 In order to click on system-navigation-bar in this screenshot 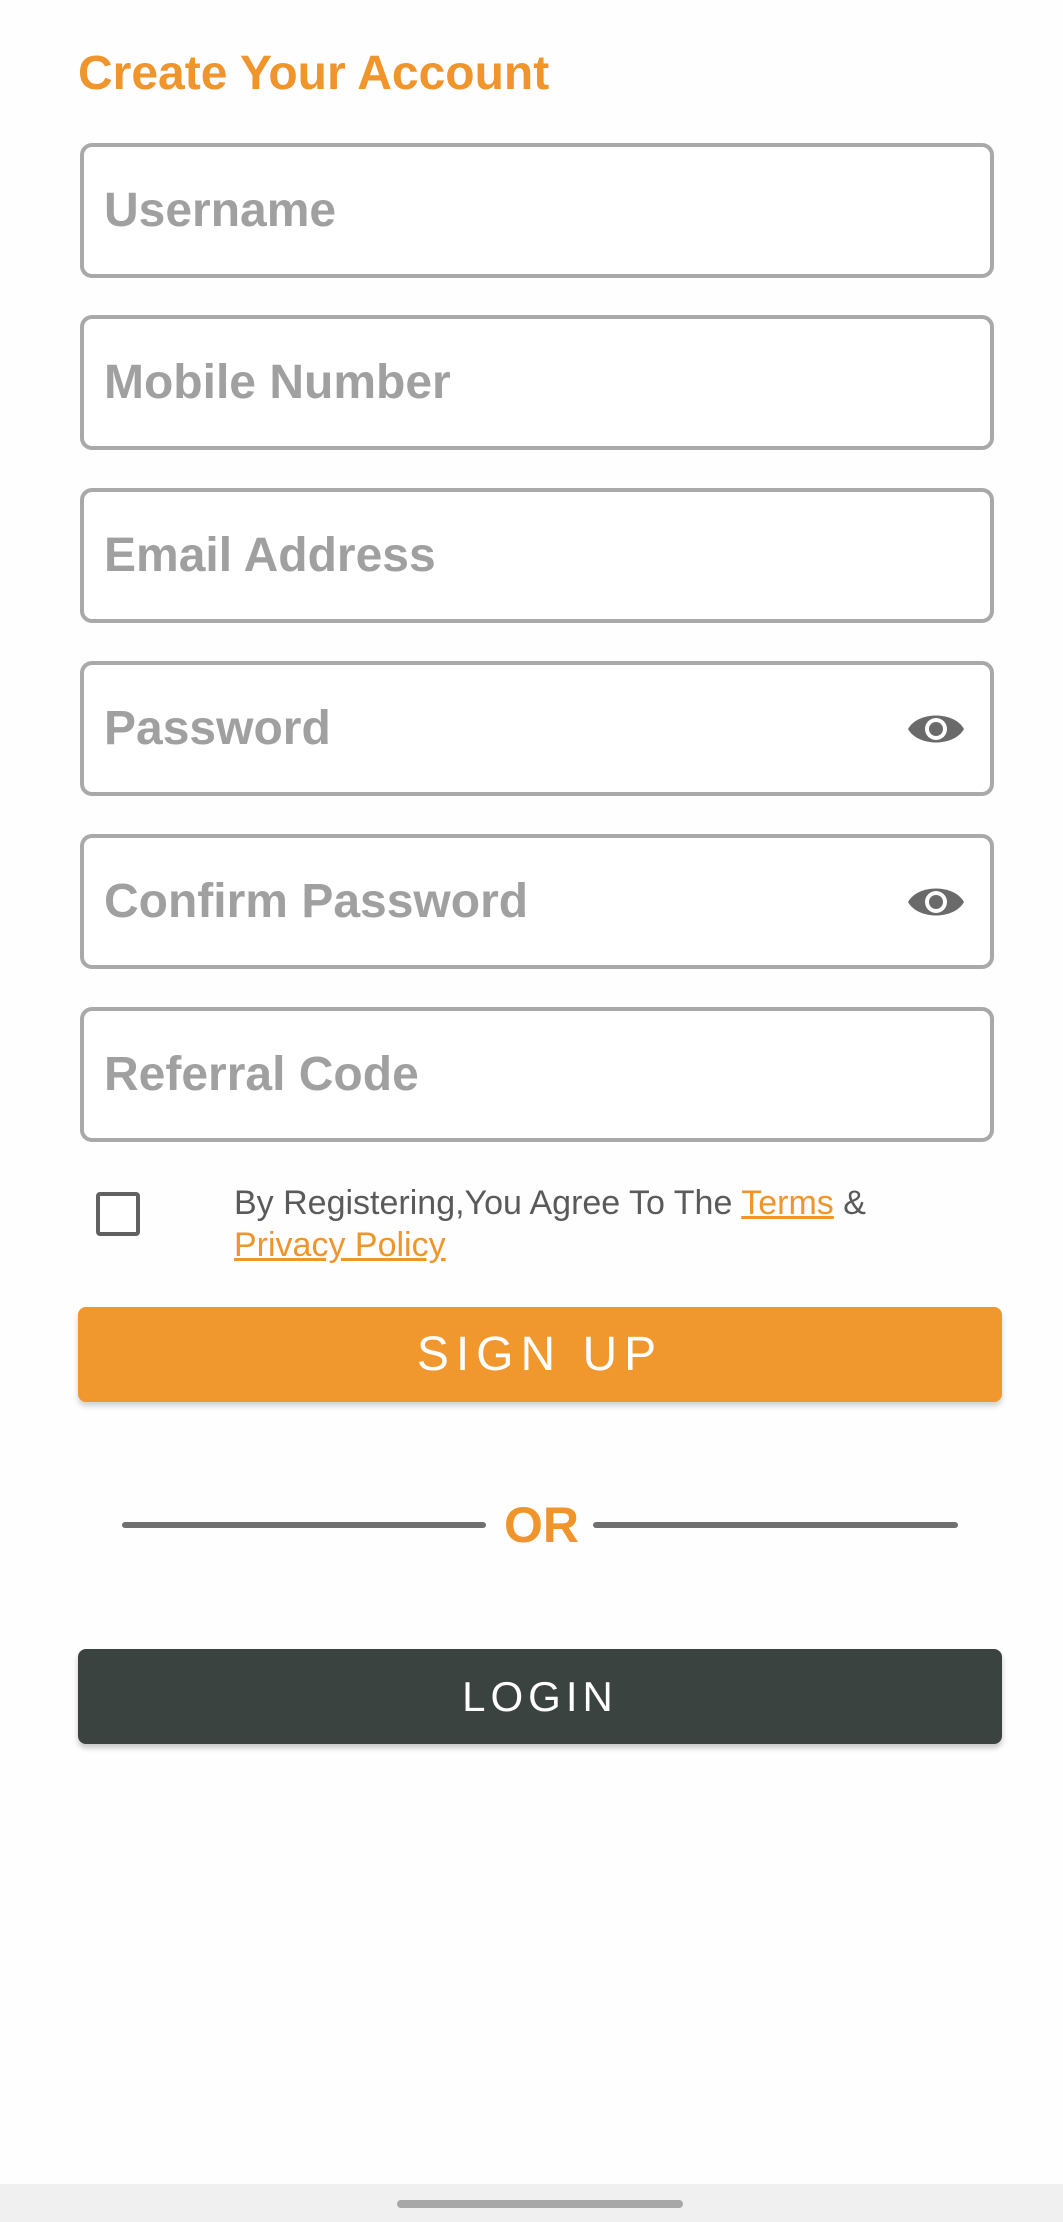, I will do `click(531, 2203)`.